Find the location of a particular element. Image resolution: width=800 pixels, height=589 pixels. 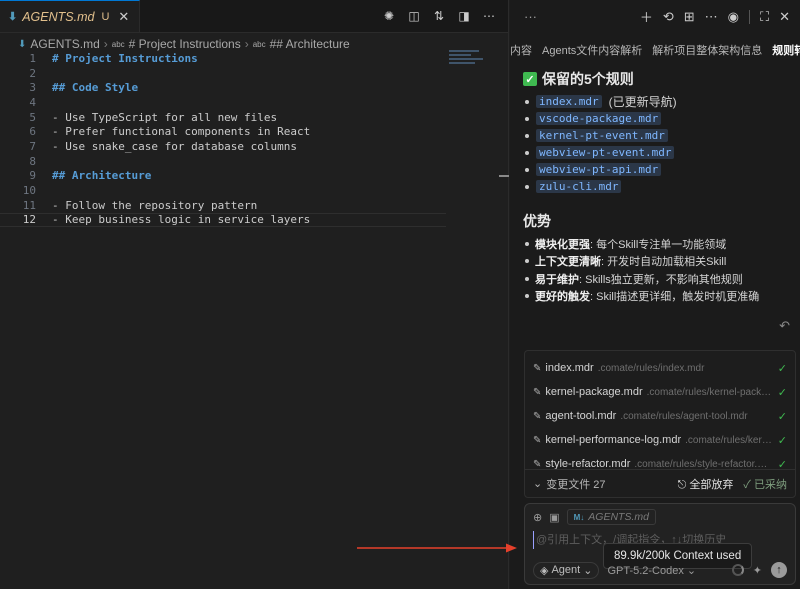

tab-content: 内容 is located at coordinates (521, 50).